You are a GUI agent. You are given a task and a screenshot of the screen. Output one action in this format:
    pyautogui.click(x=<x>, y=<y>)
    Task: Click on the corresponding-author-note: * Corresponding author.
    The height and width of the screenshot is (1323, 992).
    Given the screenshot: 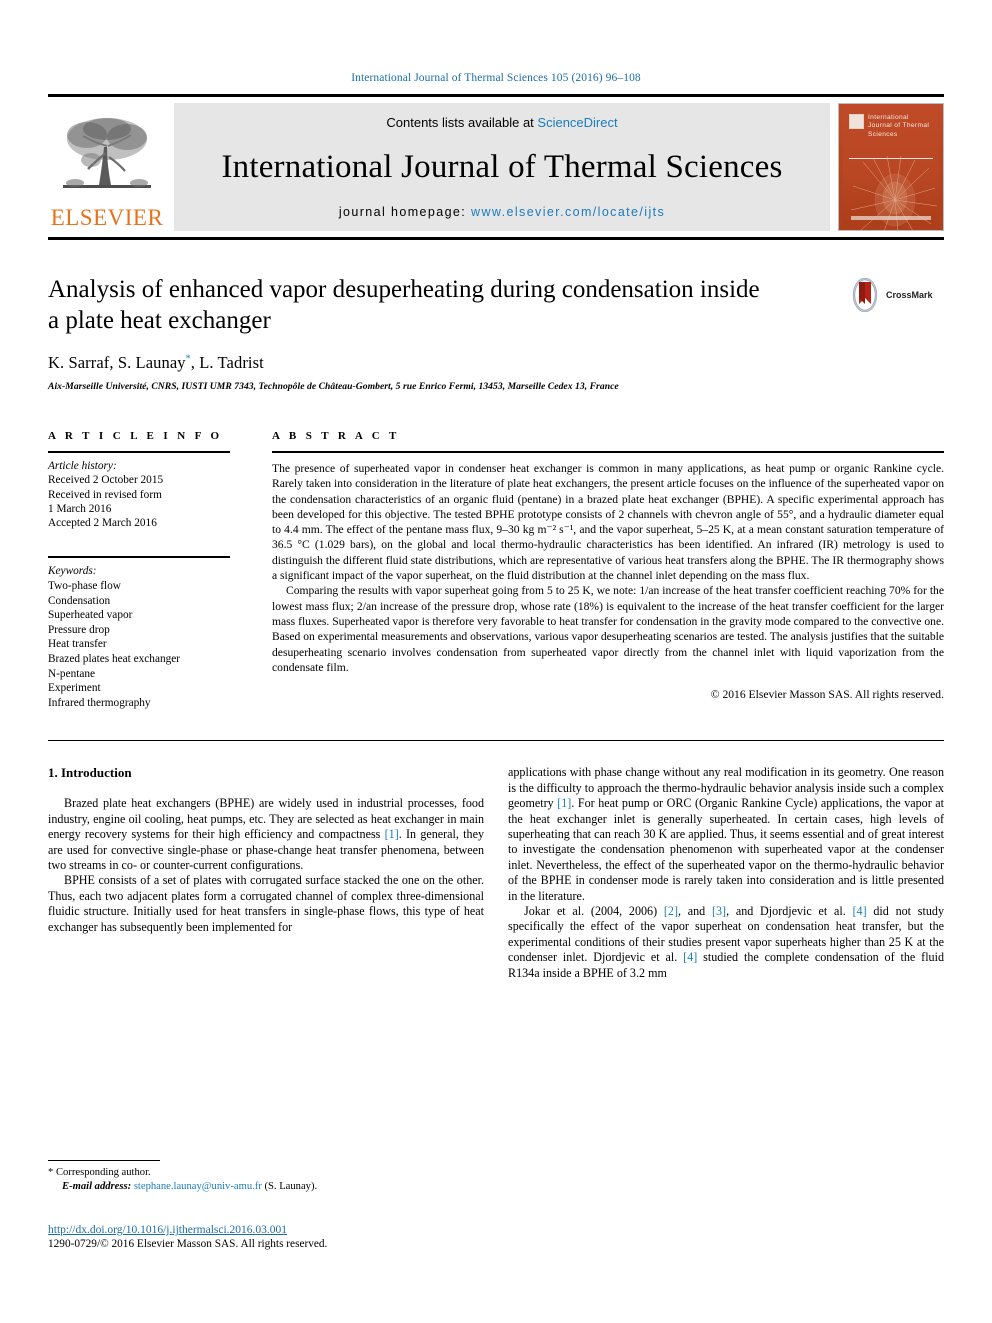 What is the action you would take?
    pyautogui.click(x=99, y=1172)
    